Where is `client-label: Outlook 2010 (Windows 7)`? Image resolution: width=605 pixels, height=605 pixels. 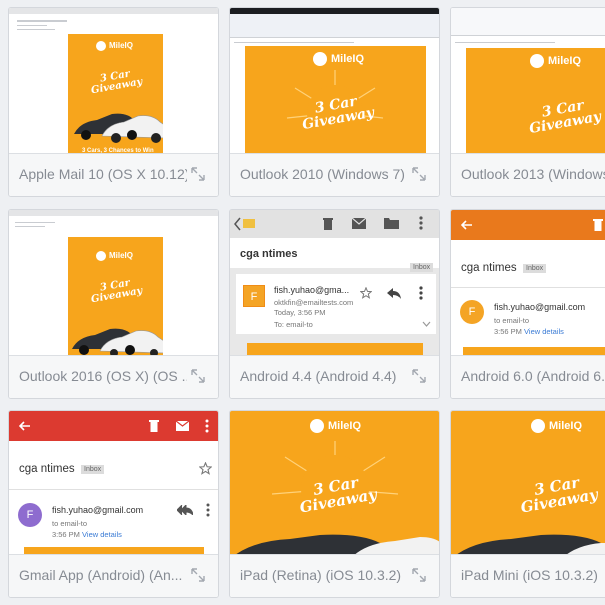 client-label: Outlook 2010 (Windows 7) is located at coordinates (322, 174).